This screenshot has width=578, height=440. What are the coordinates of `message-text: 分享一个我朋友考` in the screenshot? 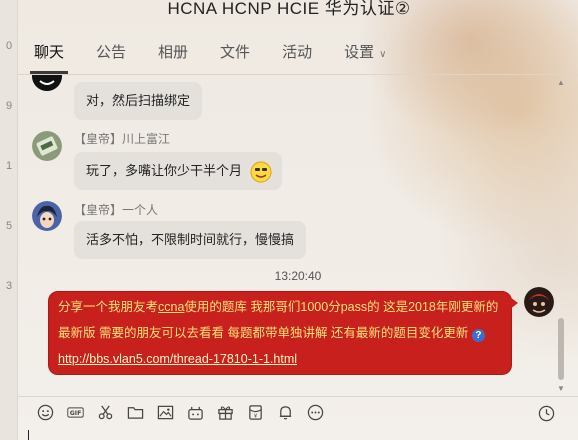 It's located at (108, 307).